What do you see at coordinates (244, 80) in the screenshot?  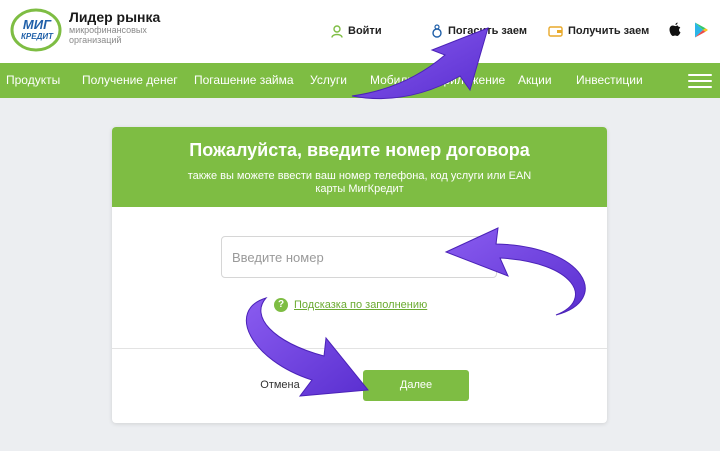 I see `nav-item-loan-repayment: Погашение займа` at bounding box center [244, 80].